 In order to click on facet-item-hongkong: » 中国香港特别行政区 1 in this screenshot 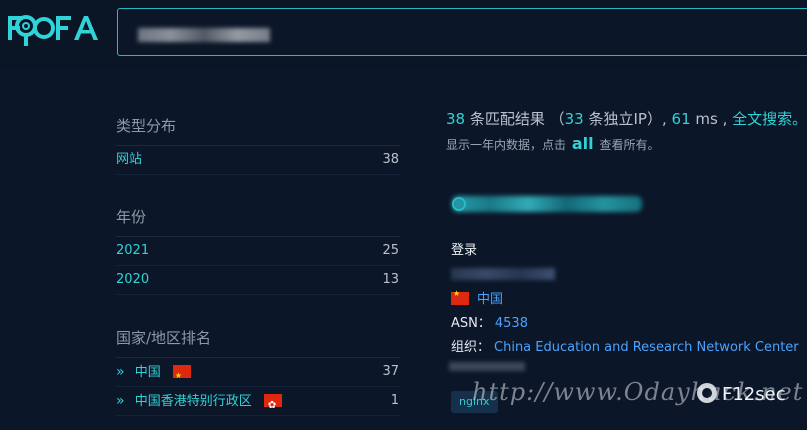, I will do `click(258, 403)`.